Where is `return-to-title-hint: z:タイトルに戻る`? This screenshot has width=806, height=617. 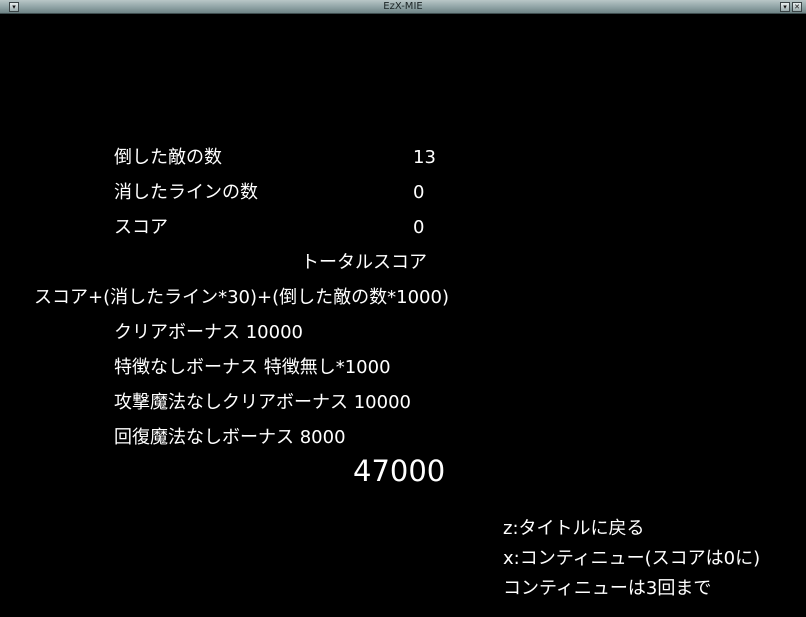
return-to-title-hint: z:タイトルに戻る is located at coordinates (574, 528).